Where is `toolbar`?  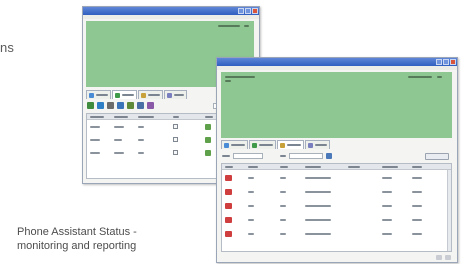
toolbar is located at coordinates (120, 105).